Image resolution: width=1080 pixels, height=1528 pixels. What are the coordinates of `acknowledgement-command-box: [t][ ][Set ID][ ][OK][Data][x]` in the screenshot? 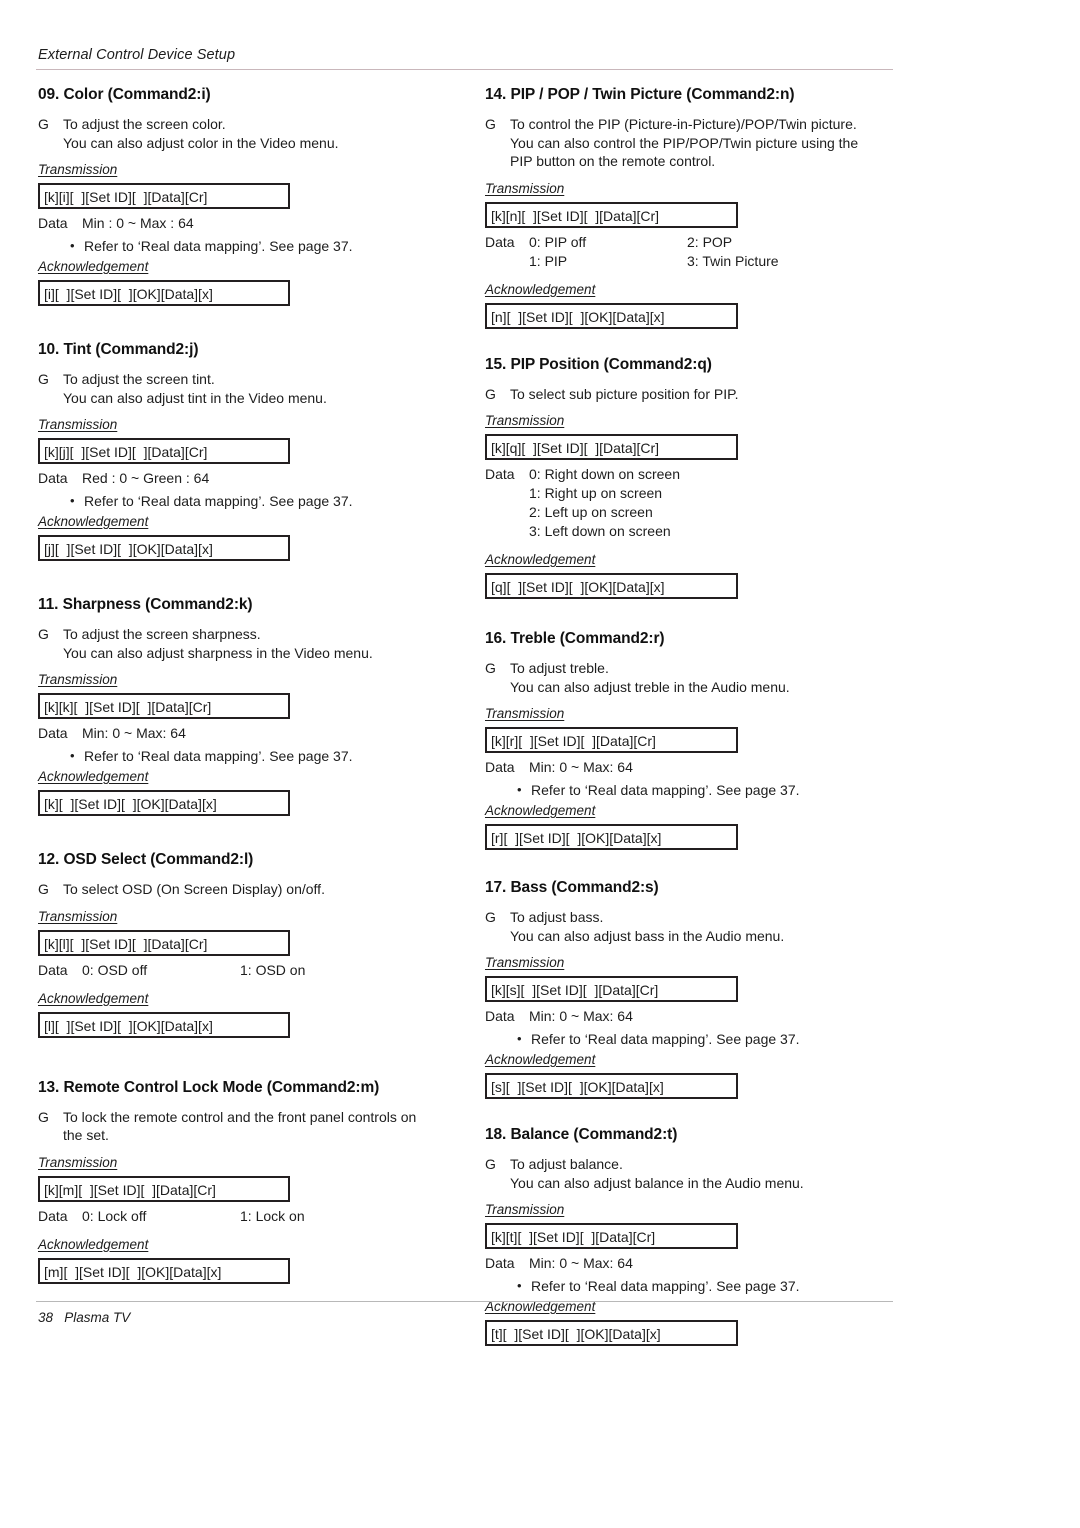 It's located at (611, 1333).